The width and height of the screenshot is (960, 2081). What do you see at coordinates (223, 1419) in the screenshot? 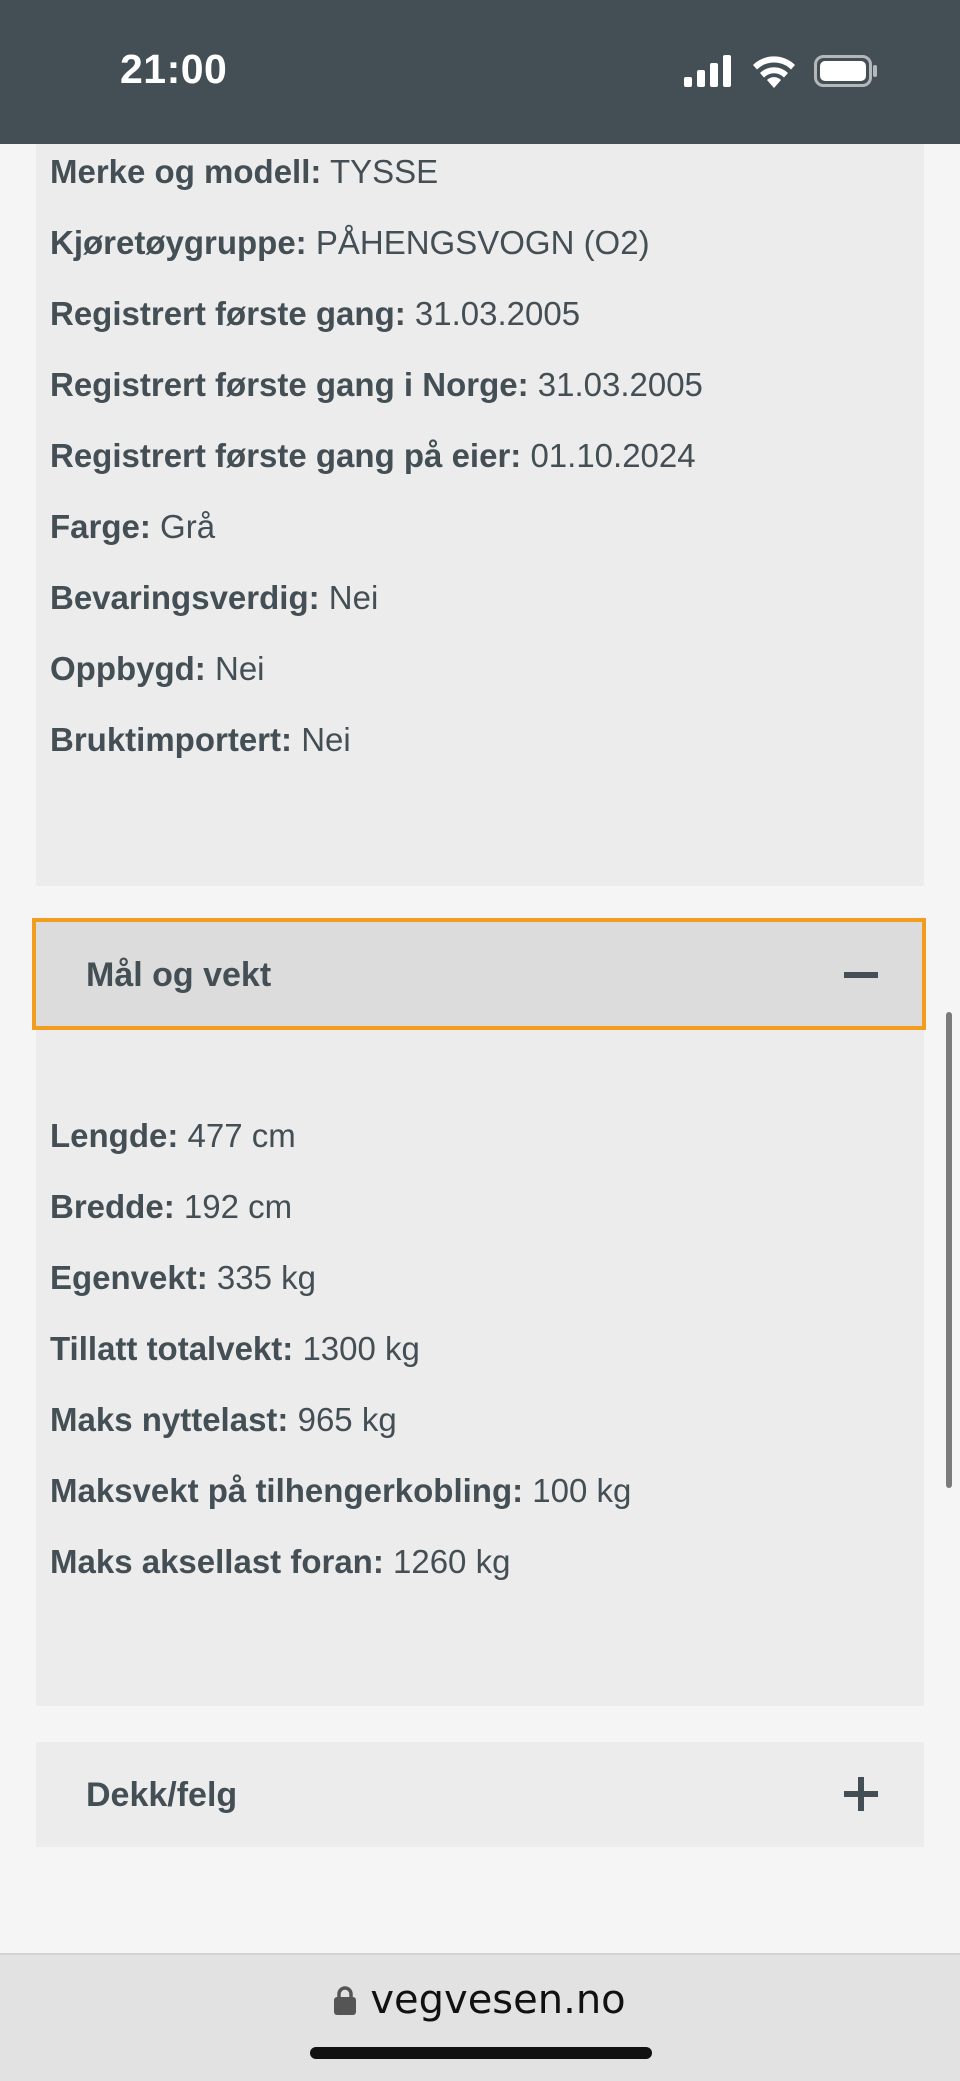
I see `field-maks-nyttelast: Maks nyttelast: 965 kg` at bounding box center [223, 1419].